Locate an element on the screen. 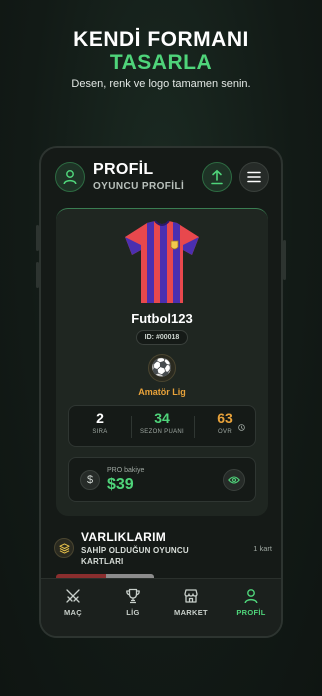  stat-rank: 2 SIRA is located at coordinates (100, 422).